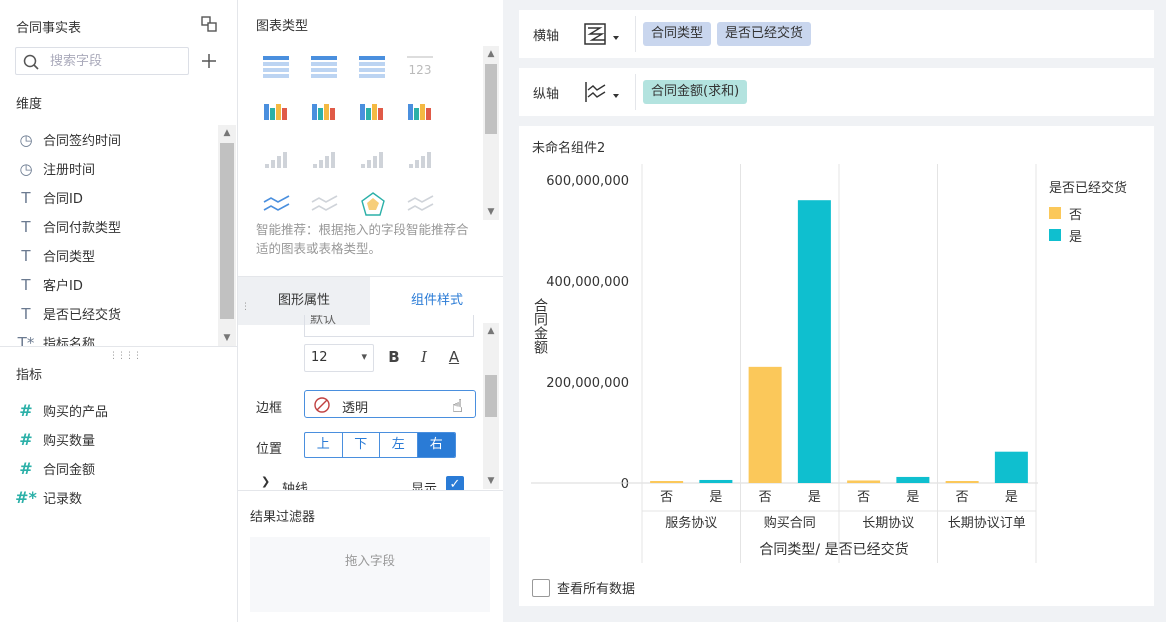 The width and height of the screenshot is (1166, 622). Describe the element at coordinates (277, 158) in the screenshot. I see `grouped-bar-icon` at that location.